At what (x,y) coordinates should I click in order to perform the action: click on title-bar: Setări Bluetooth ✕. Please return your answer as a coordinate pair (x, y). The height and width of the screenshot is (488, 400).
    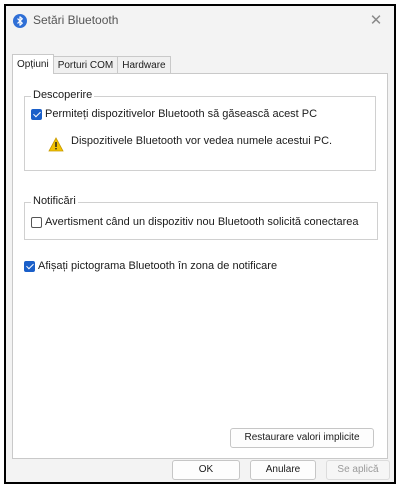
    Looking at the image, I should click on (200, 21).